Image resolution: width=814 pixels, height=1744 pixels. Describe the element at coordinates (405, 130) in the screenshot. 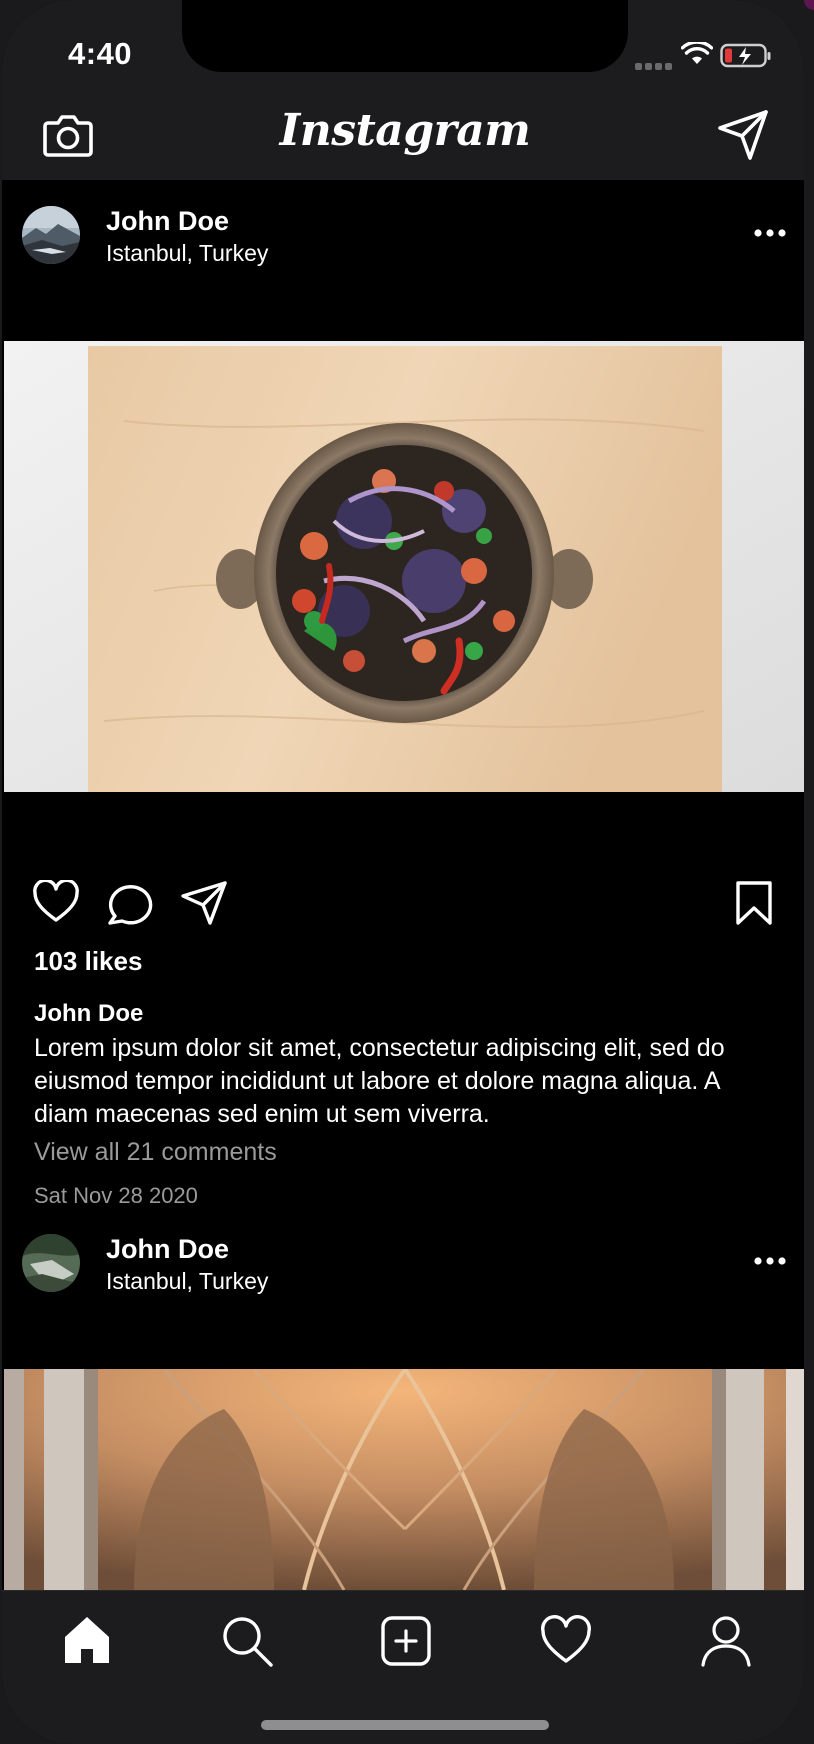

I see `instagram-logo: Instagram` at that location.